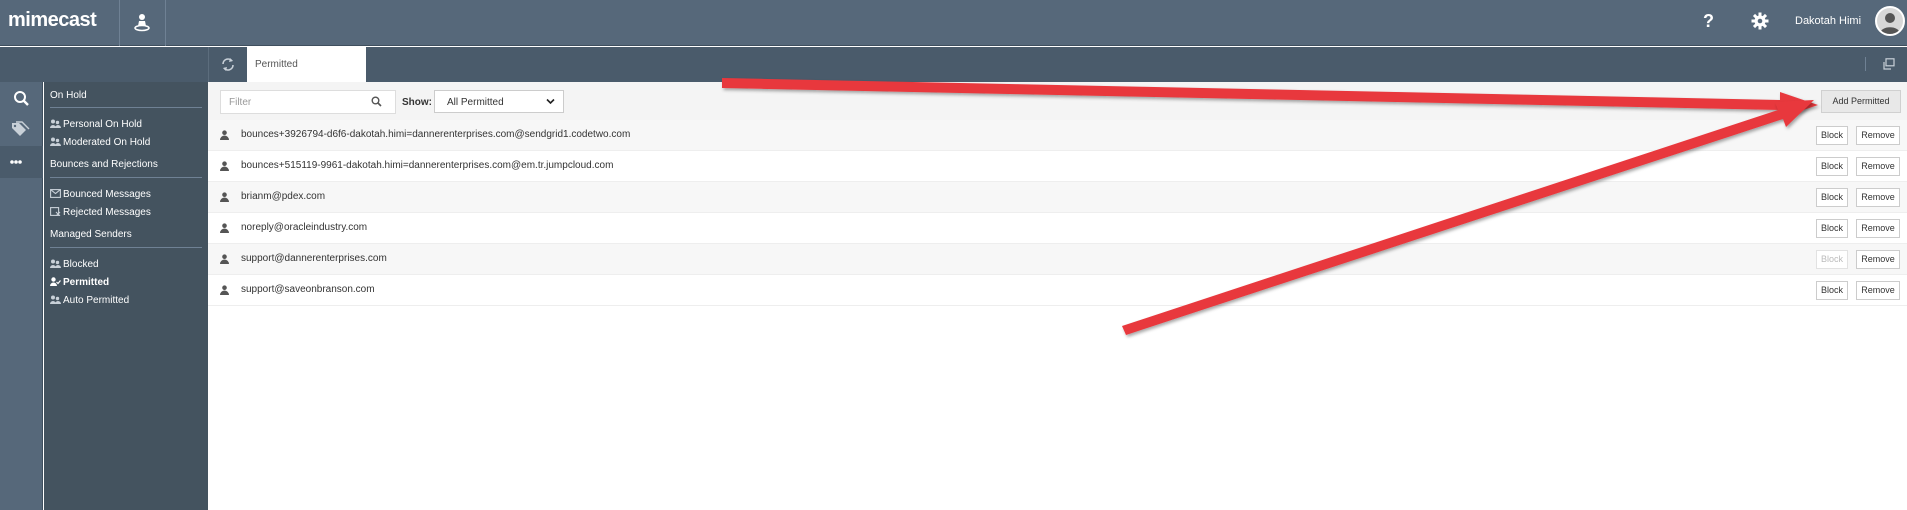 The image size is (1907, 510). I want to click on rail-tags, so click(21, 130).